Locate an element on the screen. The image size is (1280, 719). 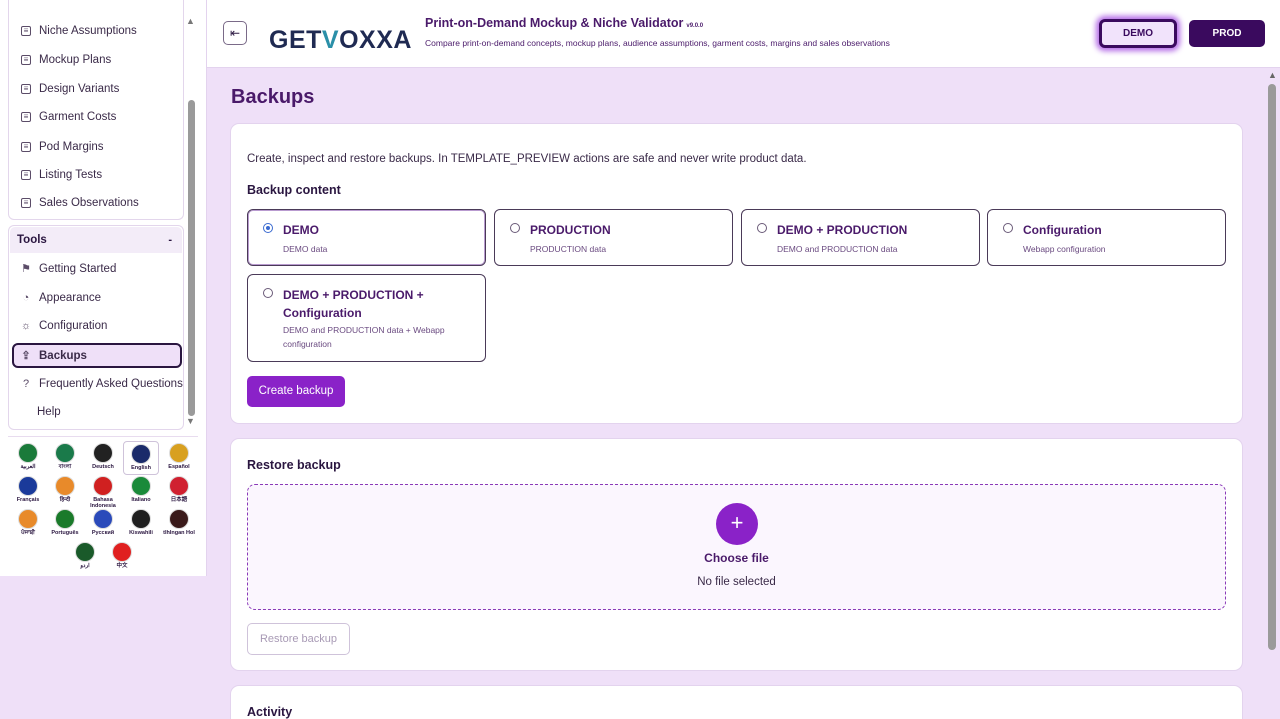
language-option: Español is located at coordinates (179, 458).